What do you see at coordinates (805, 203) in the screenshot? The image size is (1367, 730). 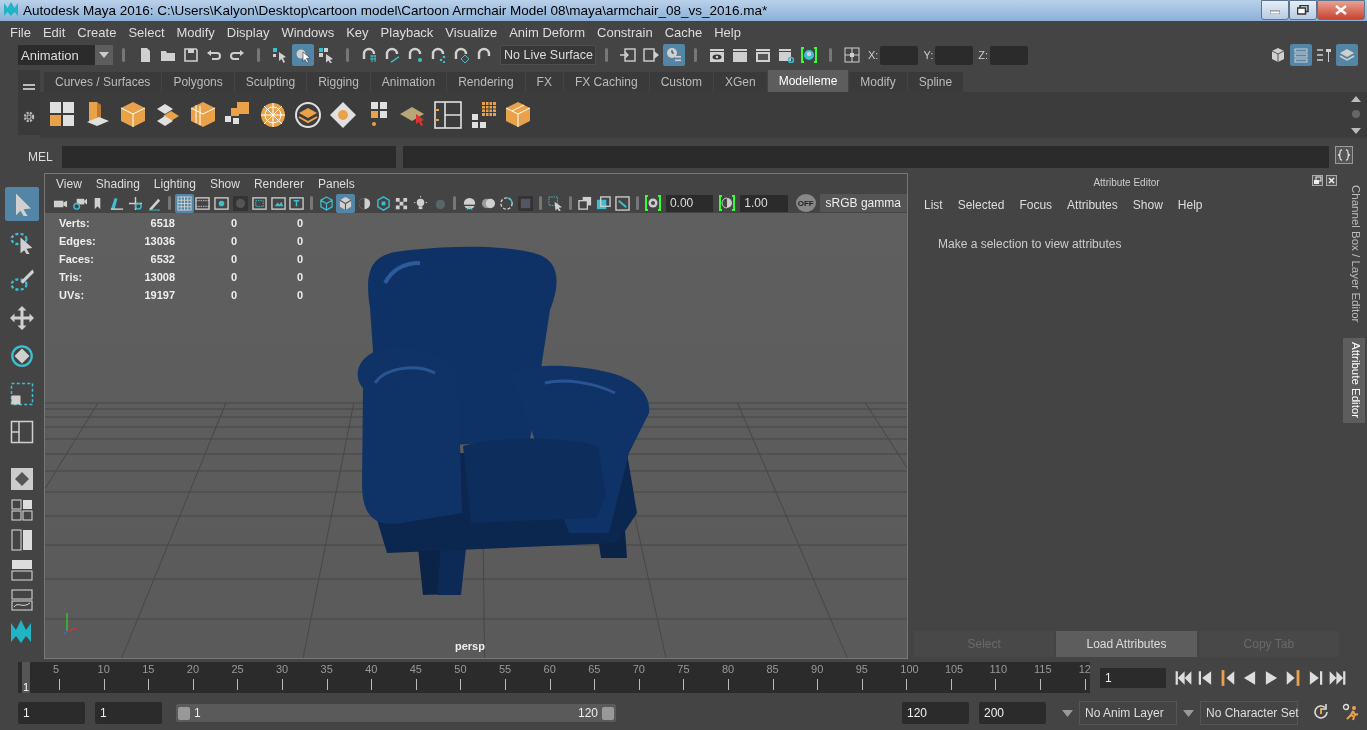 I see `view-transform-toggle: OFF` at bounding box center [805, 203].